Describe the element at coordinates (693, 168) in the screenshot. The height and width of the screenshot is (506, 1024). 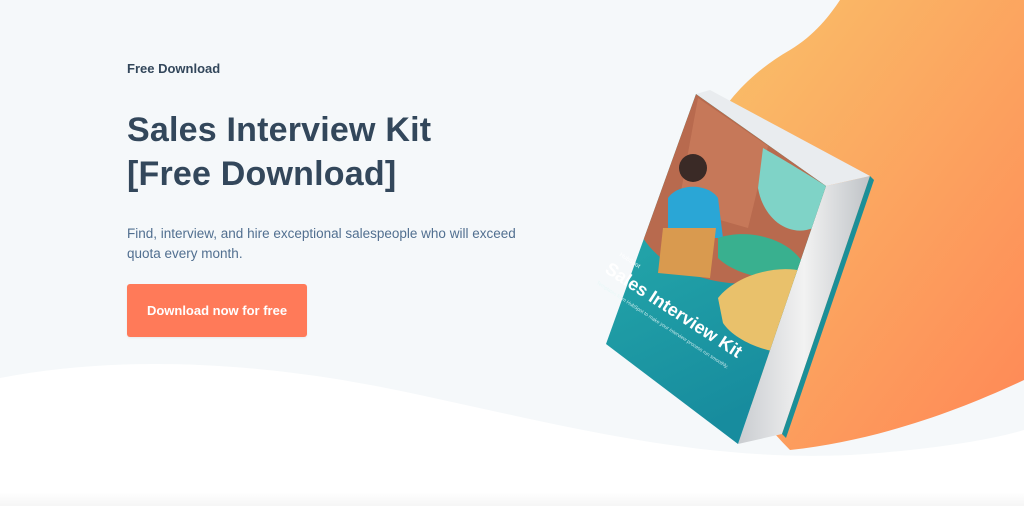
I see `cover-person-head` at that location.